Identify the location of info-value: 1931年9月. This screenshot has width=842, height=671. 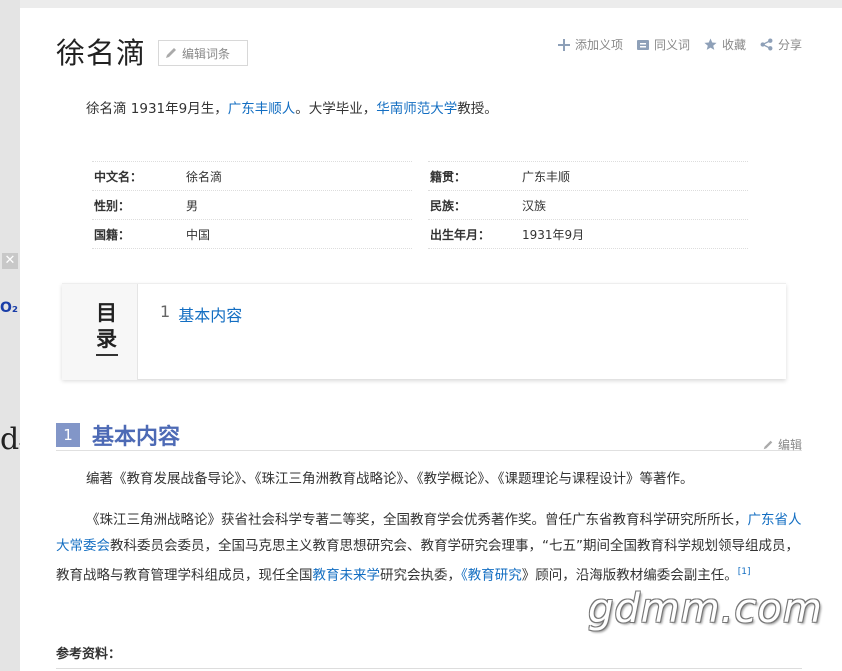
(553, 234).